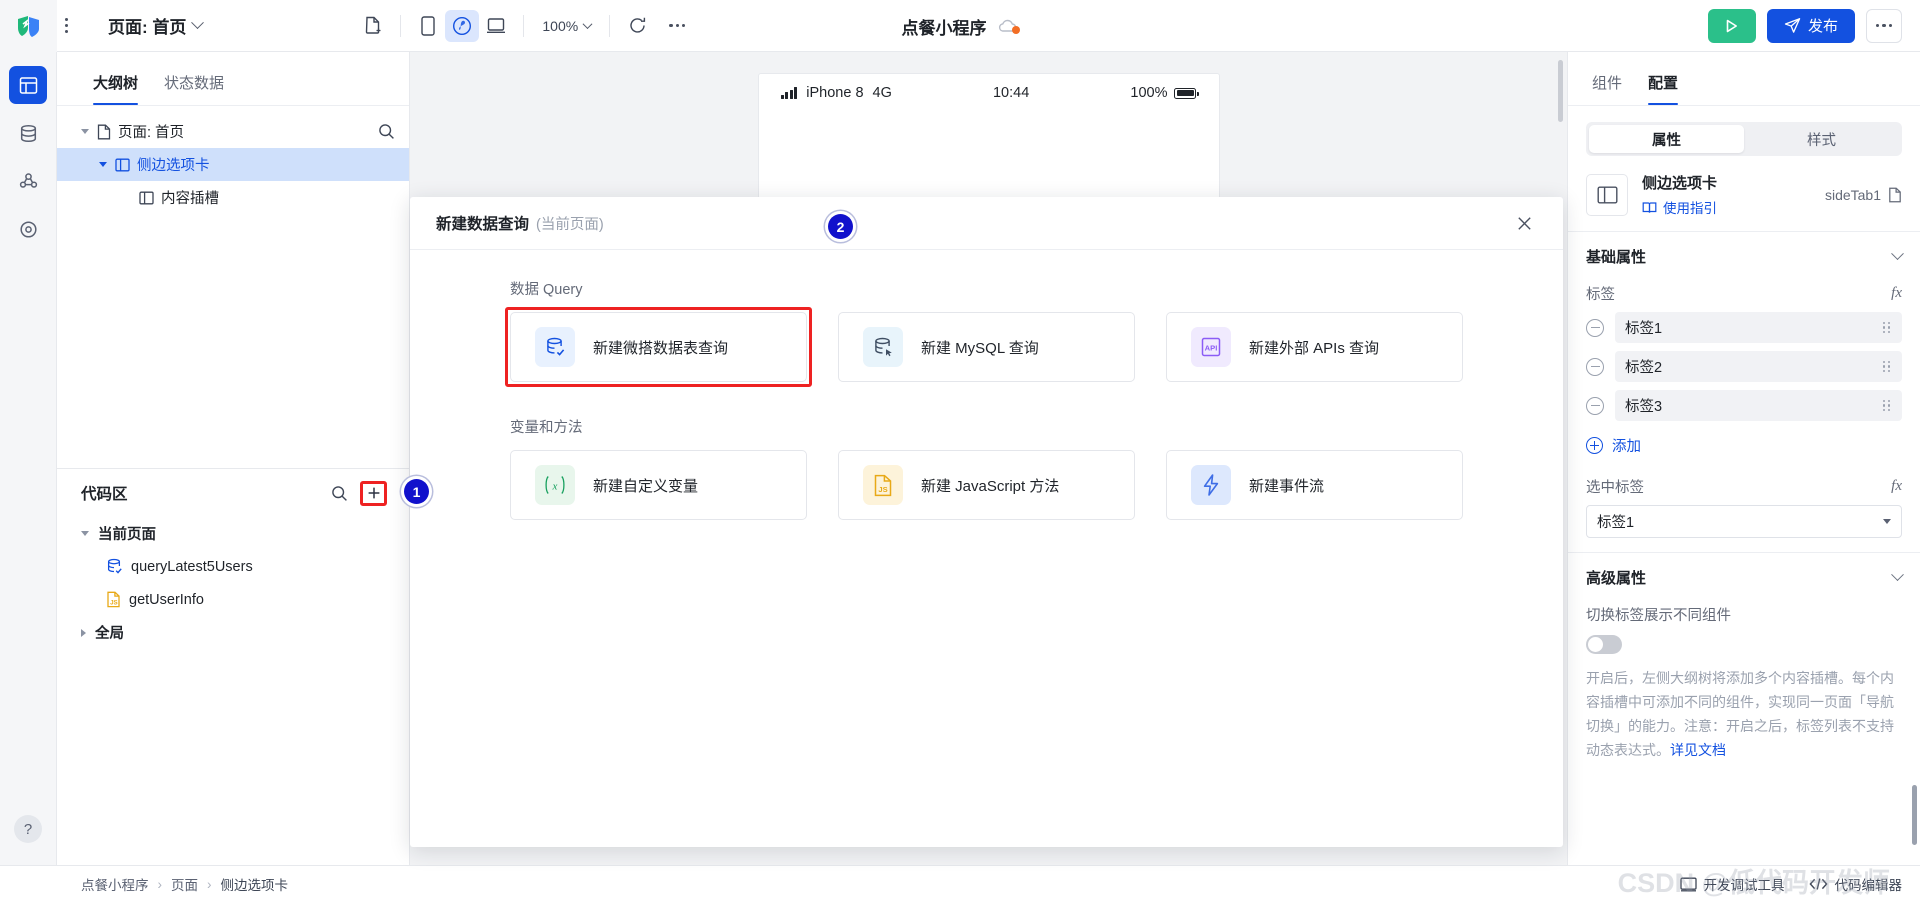 The height and width of the screenshot is (902, 1920). I want to click on breadcrumb-item-component: 侧边选项卡, so click(255, 884).